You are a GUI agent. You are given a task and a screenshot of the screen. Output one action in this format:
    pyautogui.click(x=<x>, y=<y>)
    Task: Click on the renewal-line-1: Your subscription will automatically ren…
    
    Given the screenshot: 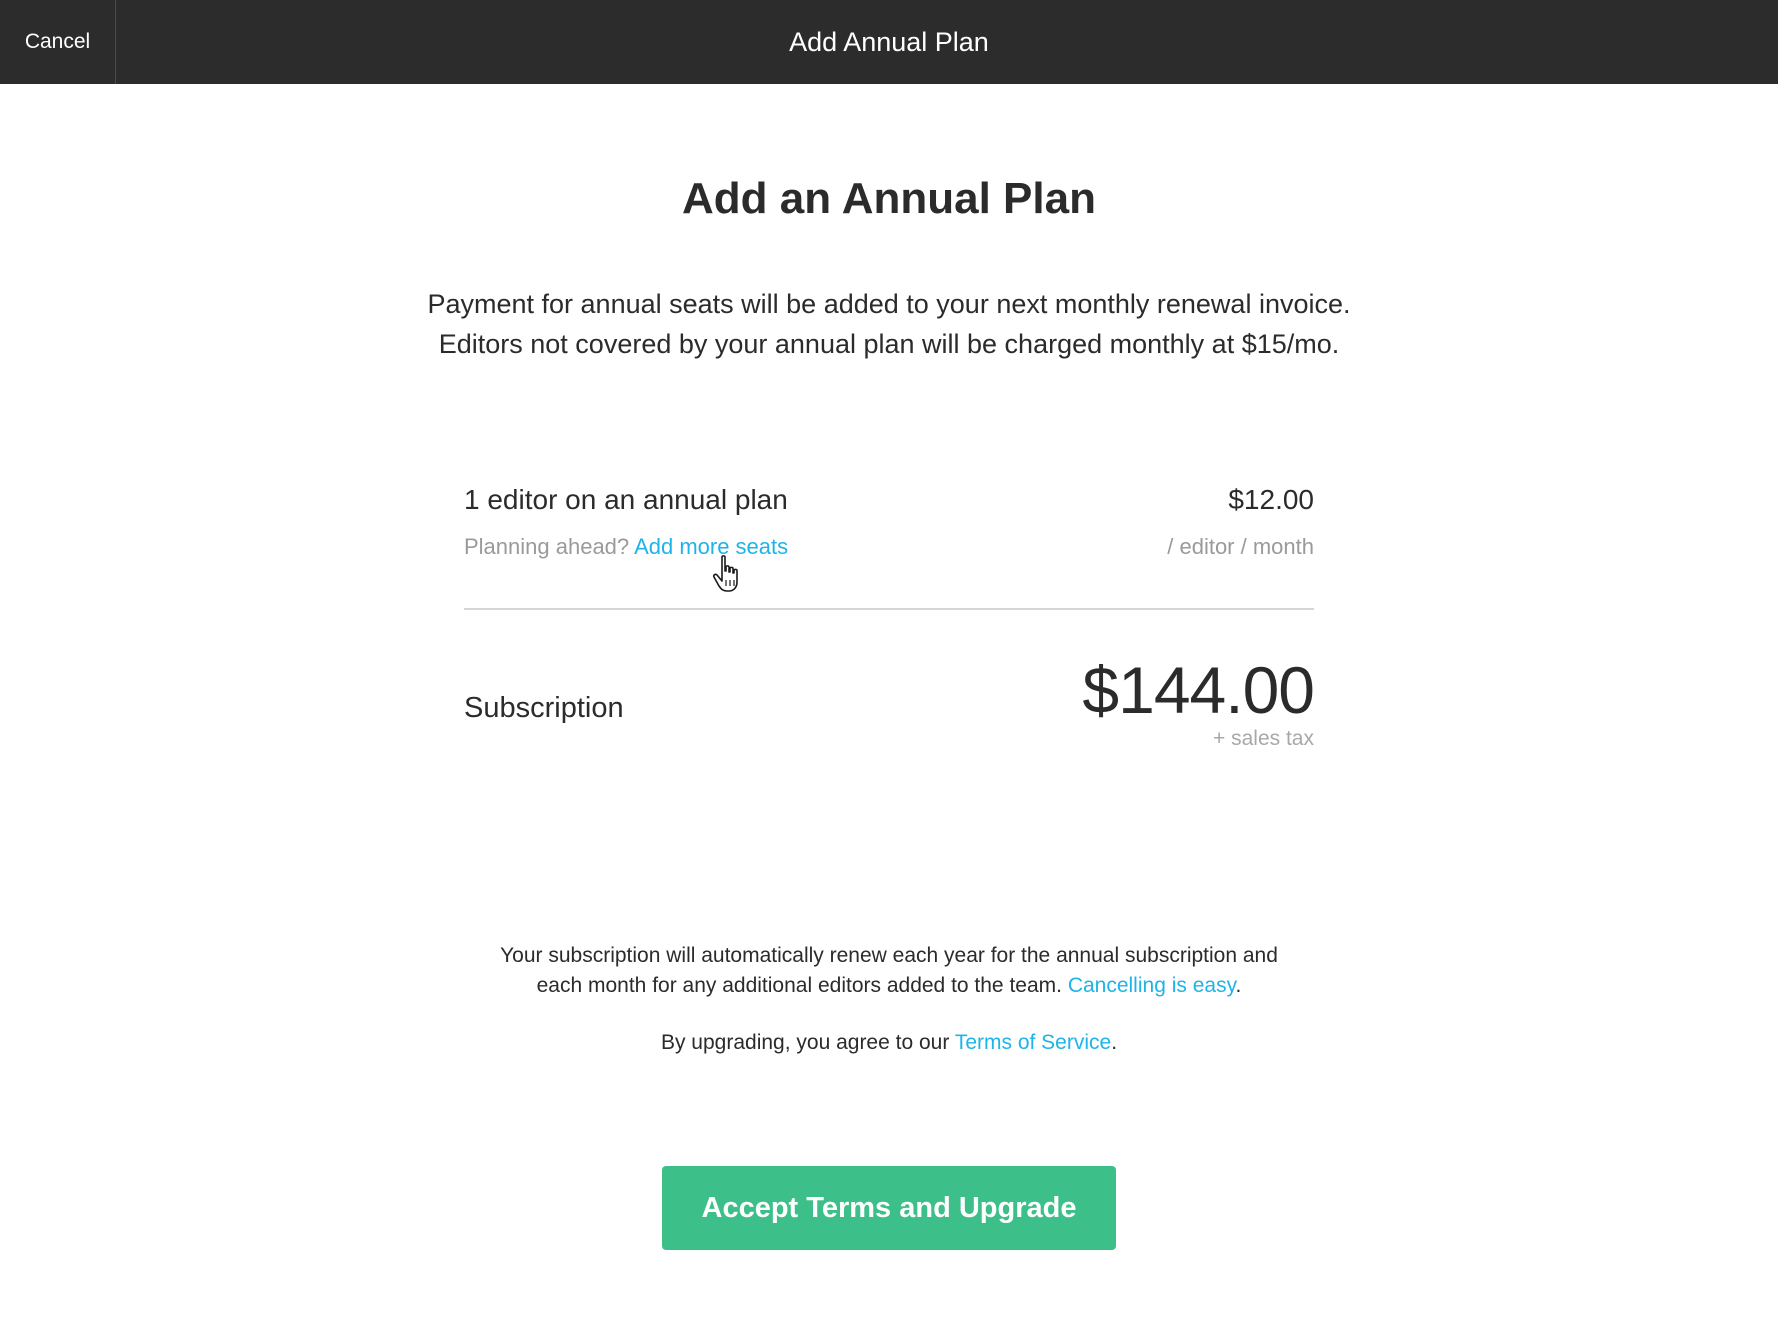 What is the action you would take?
    pyautogui.click(x=889, y=955)
    